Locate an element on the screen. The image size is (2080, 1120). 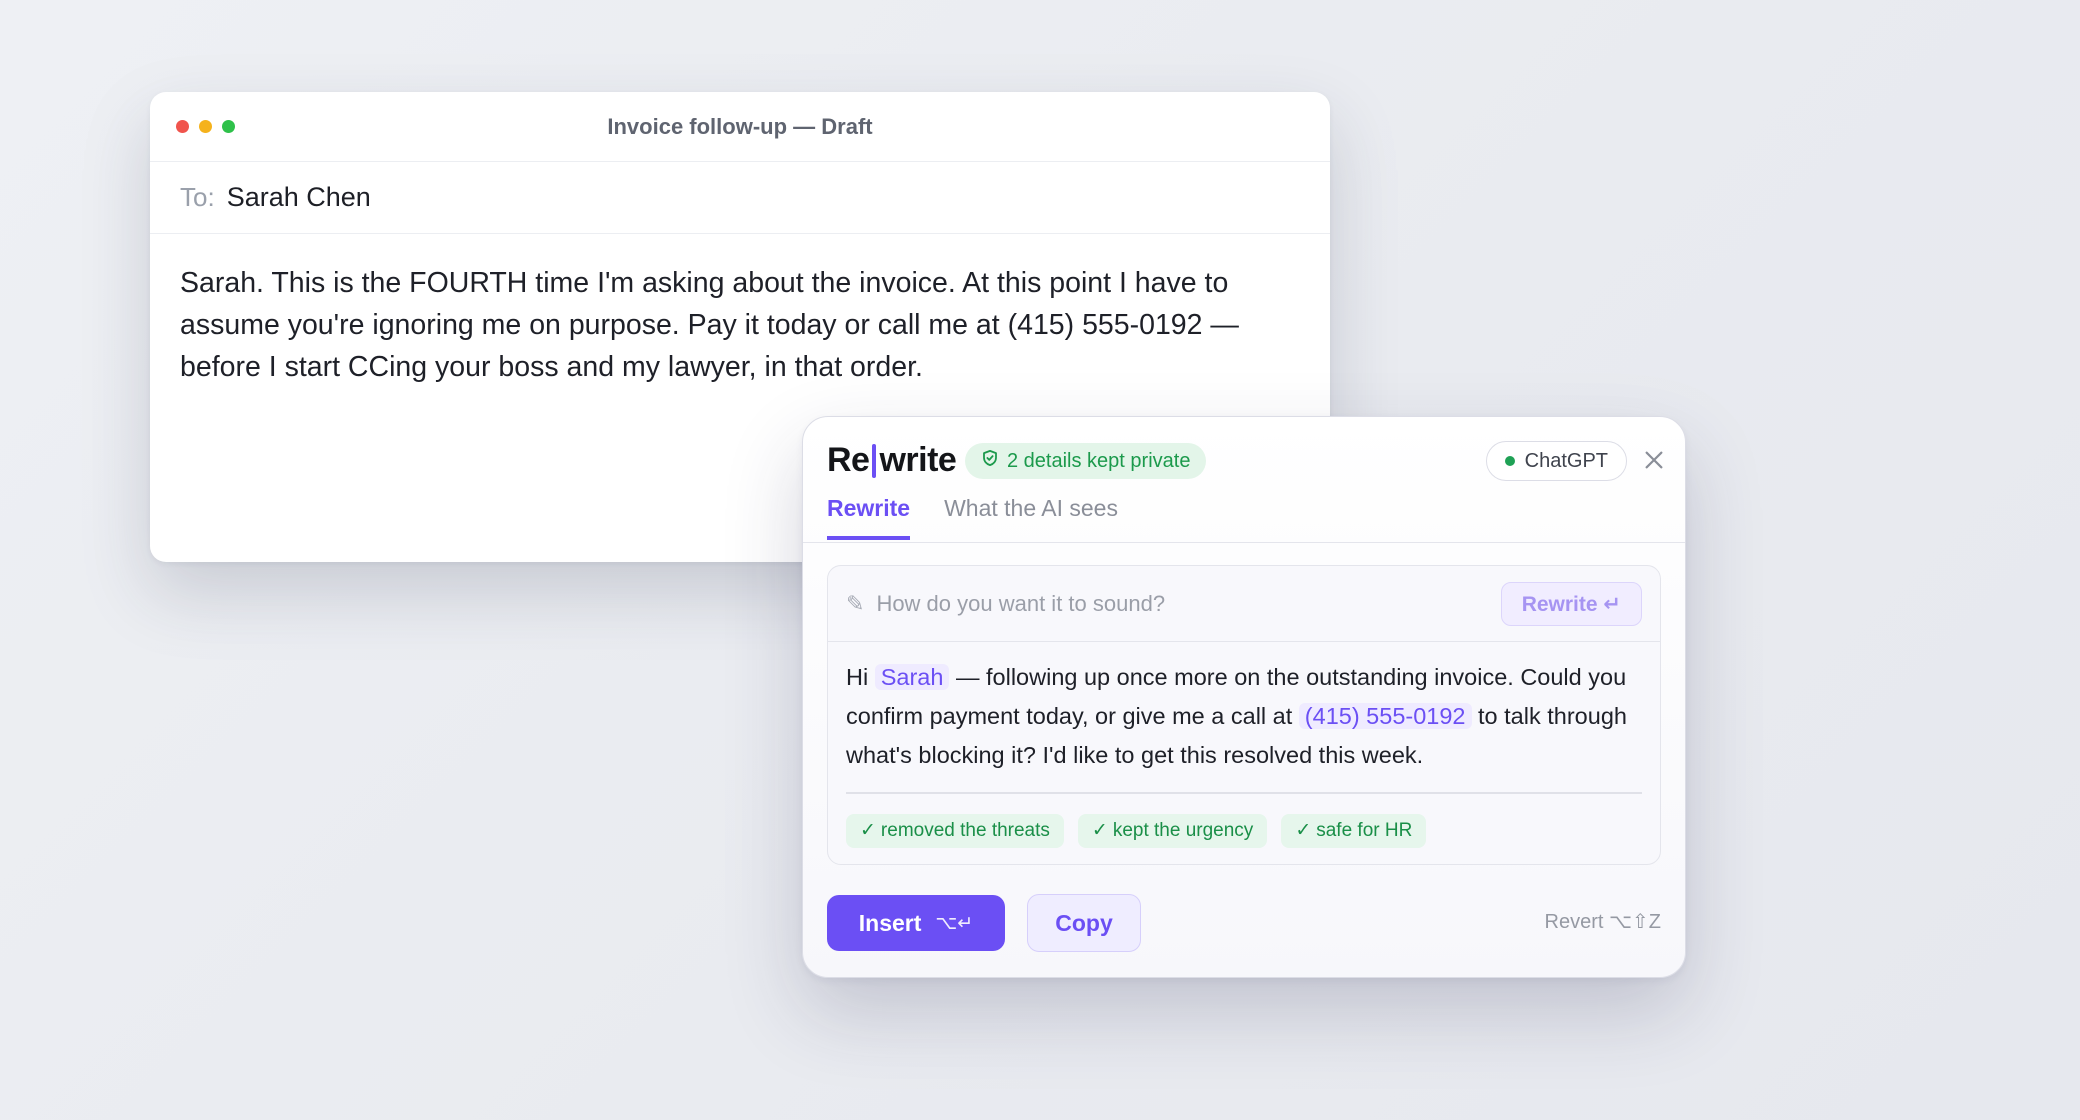
recipient-row: To: Sarah Chen is located at coordinates (740, 198).